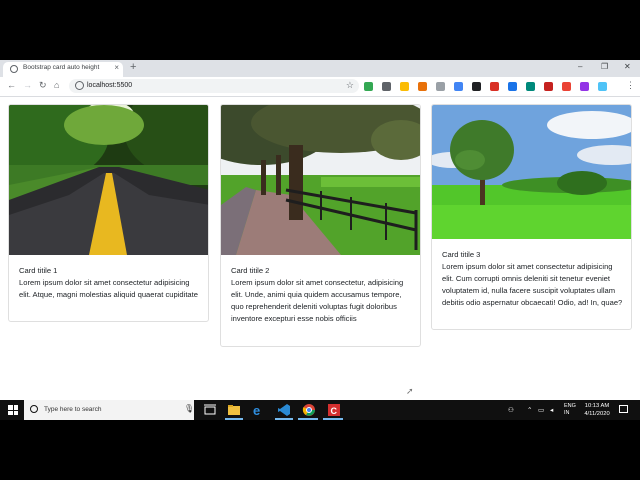 The image size is (640, 480). What do you see at coordinates (189, 408) in the screenshot?
I see `microphone-icon: 🎙` at bounding box center [189, 408].